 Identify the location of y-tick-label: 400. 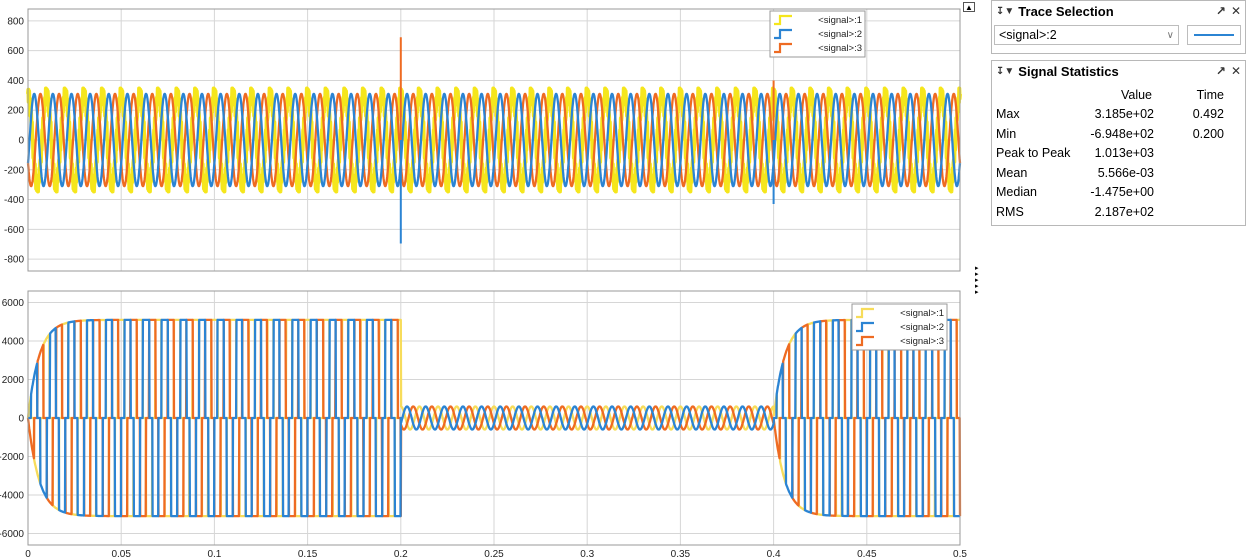
(15, 81).